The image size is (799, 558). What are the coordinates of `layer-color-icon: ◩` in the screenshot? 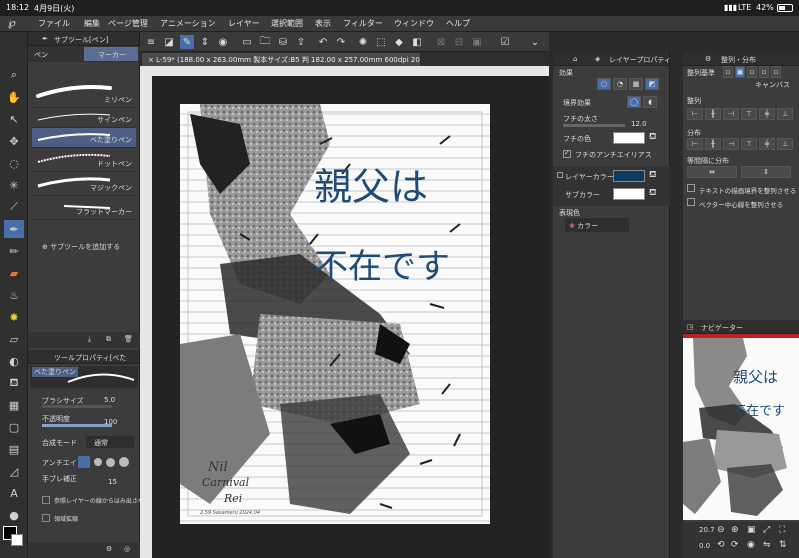 It's located at (652, 84).